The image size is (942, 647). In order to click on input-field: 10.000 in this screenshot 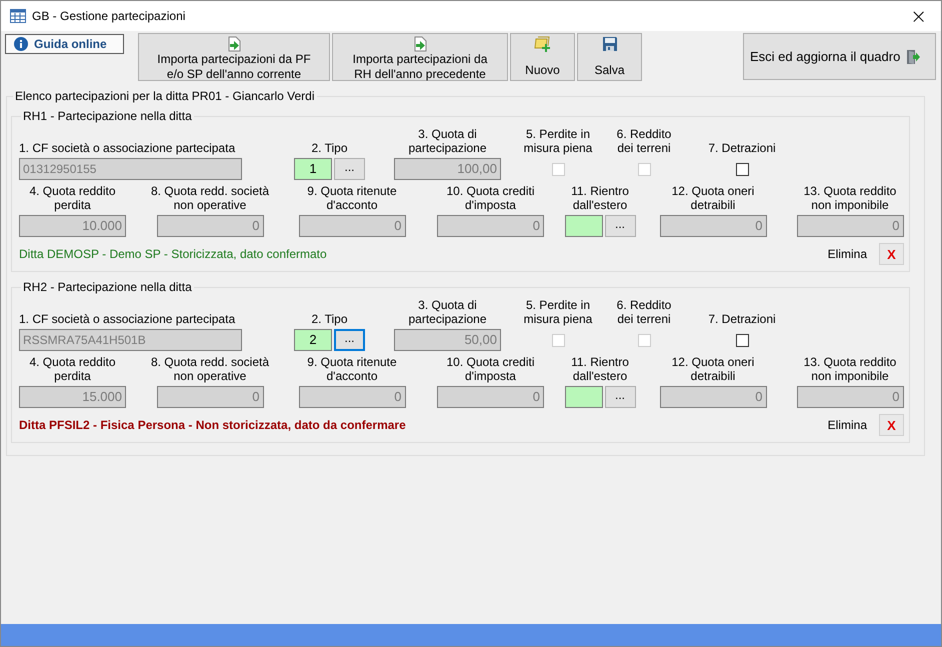, I will do `click(72, 226)`.